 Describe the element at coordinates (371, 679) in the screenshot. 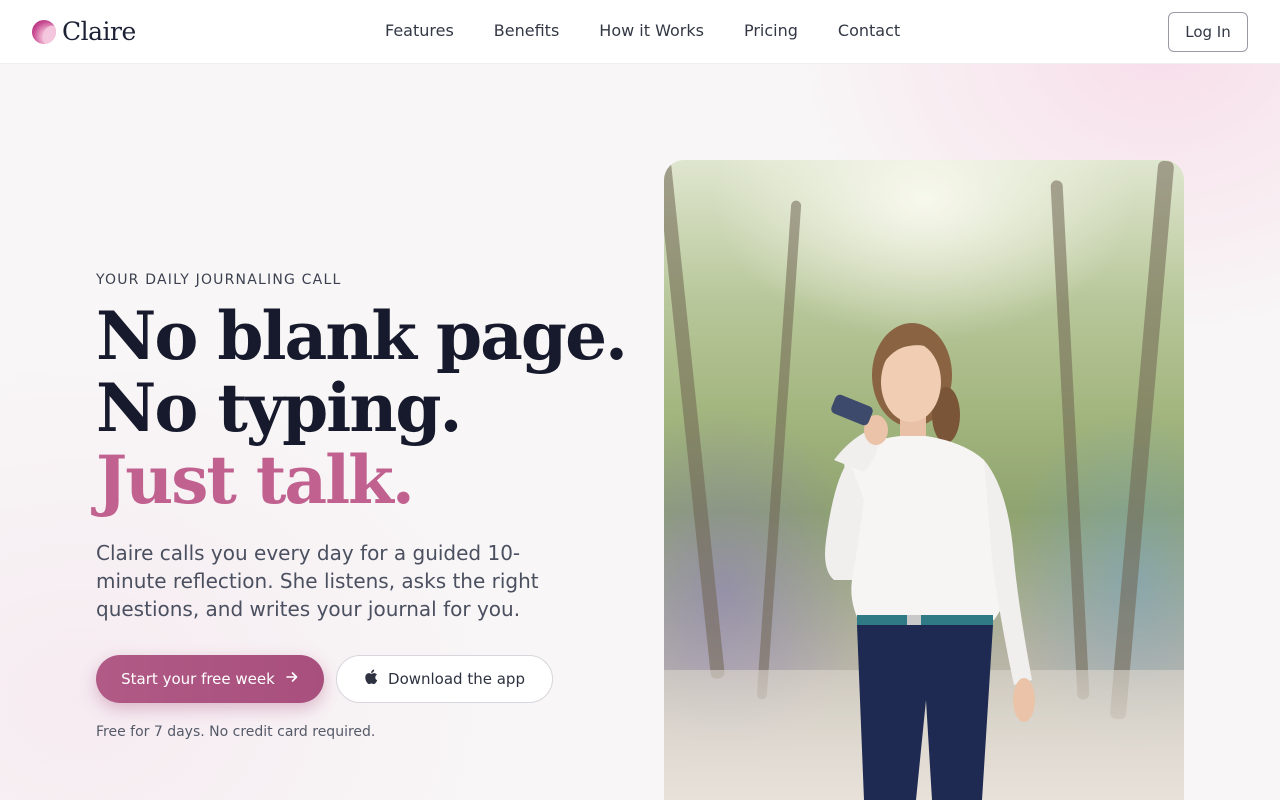

I see `apple-icon` at that location.